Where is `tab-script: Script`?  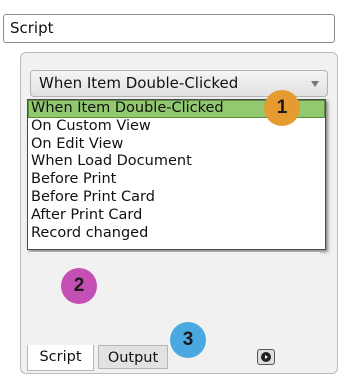 tab-script: Script is located at coordinates (60, 358).